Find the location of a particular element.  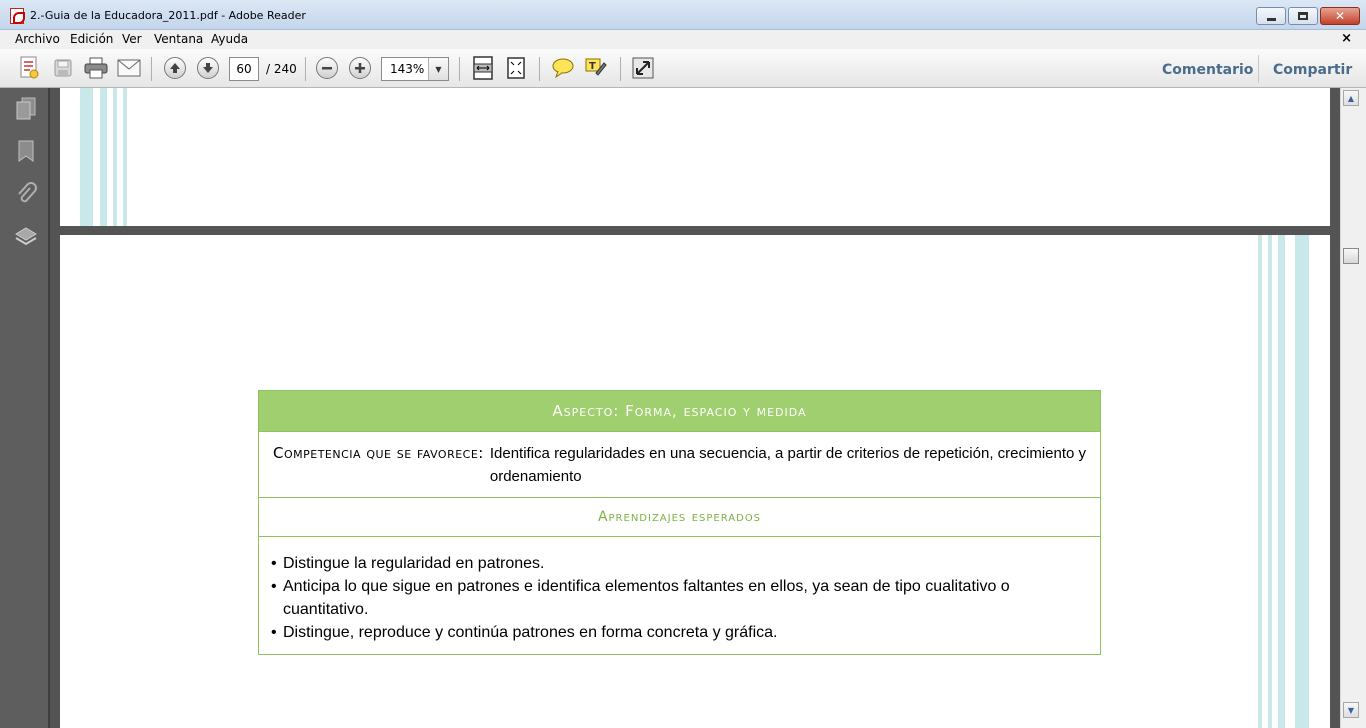

layers-panel-button is located at coordinates (26, 237).